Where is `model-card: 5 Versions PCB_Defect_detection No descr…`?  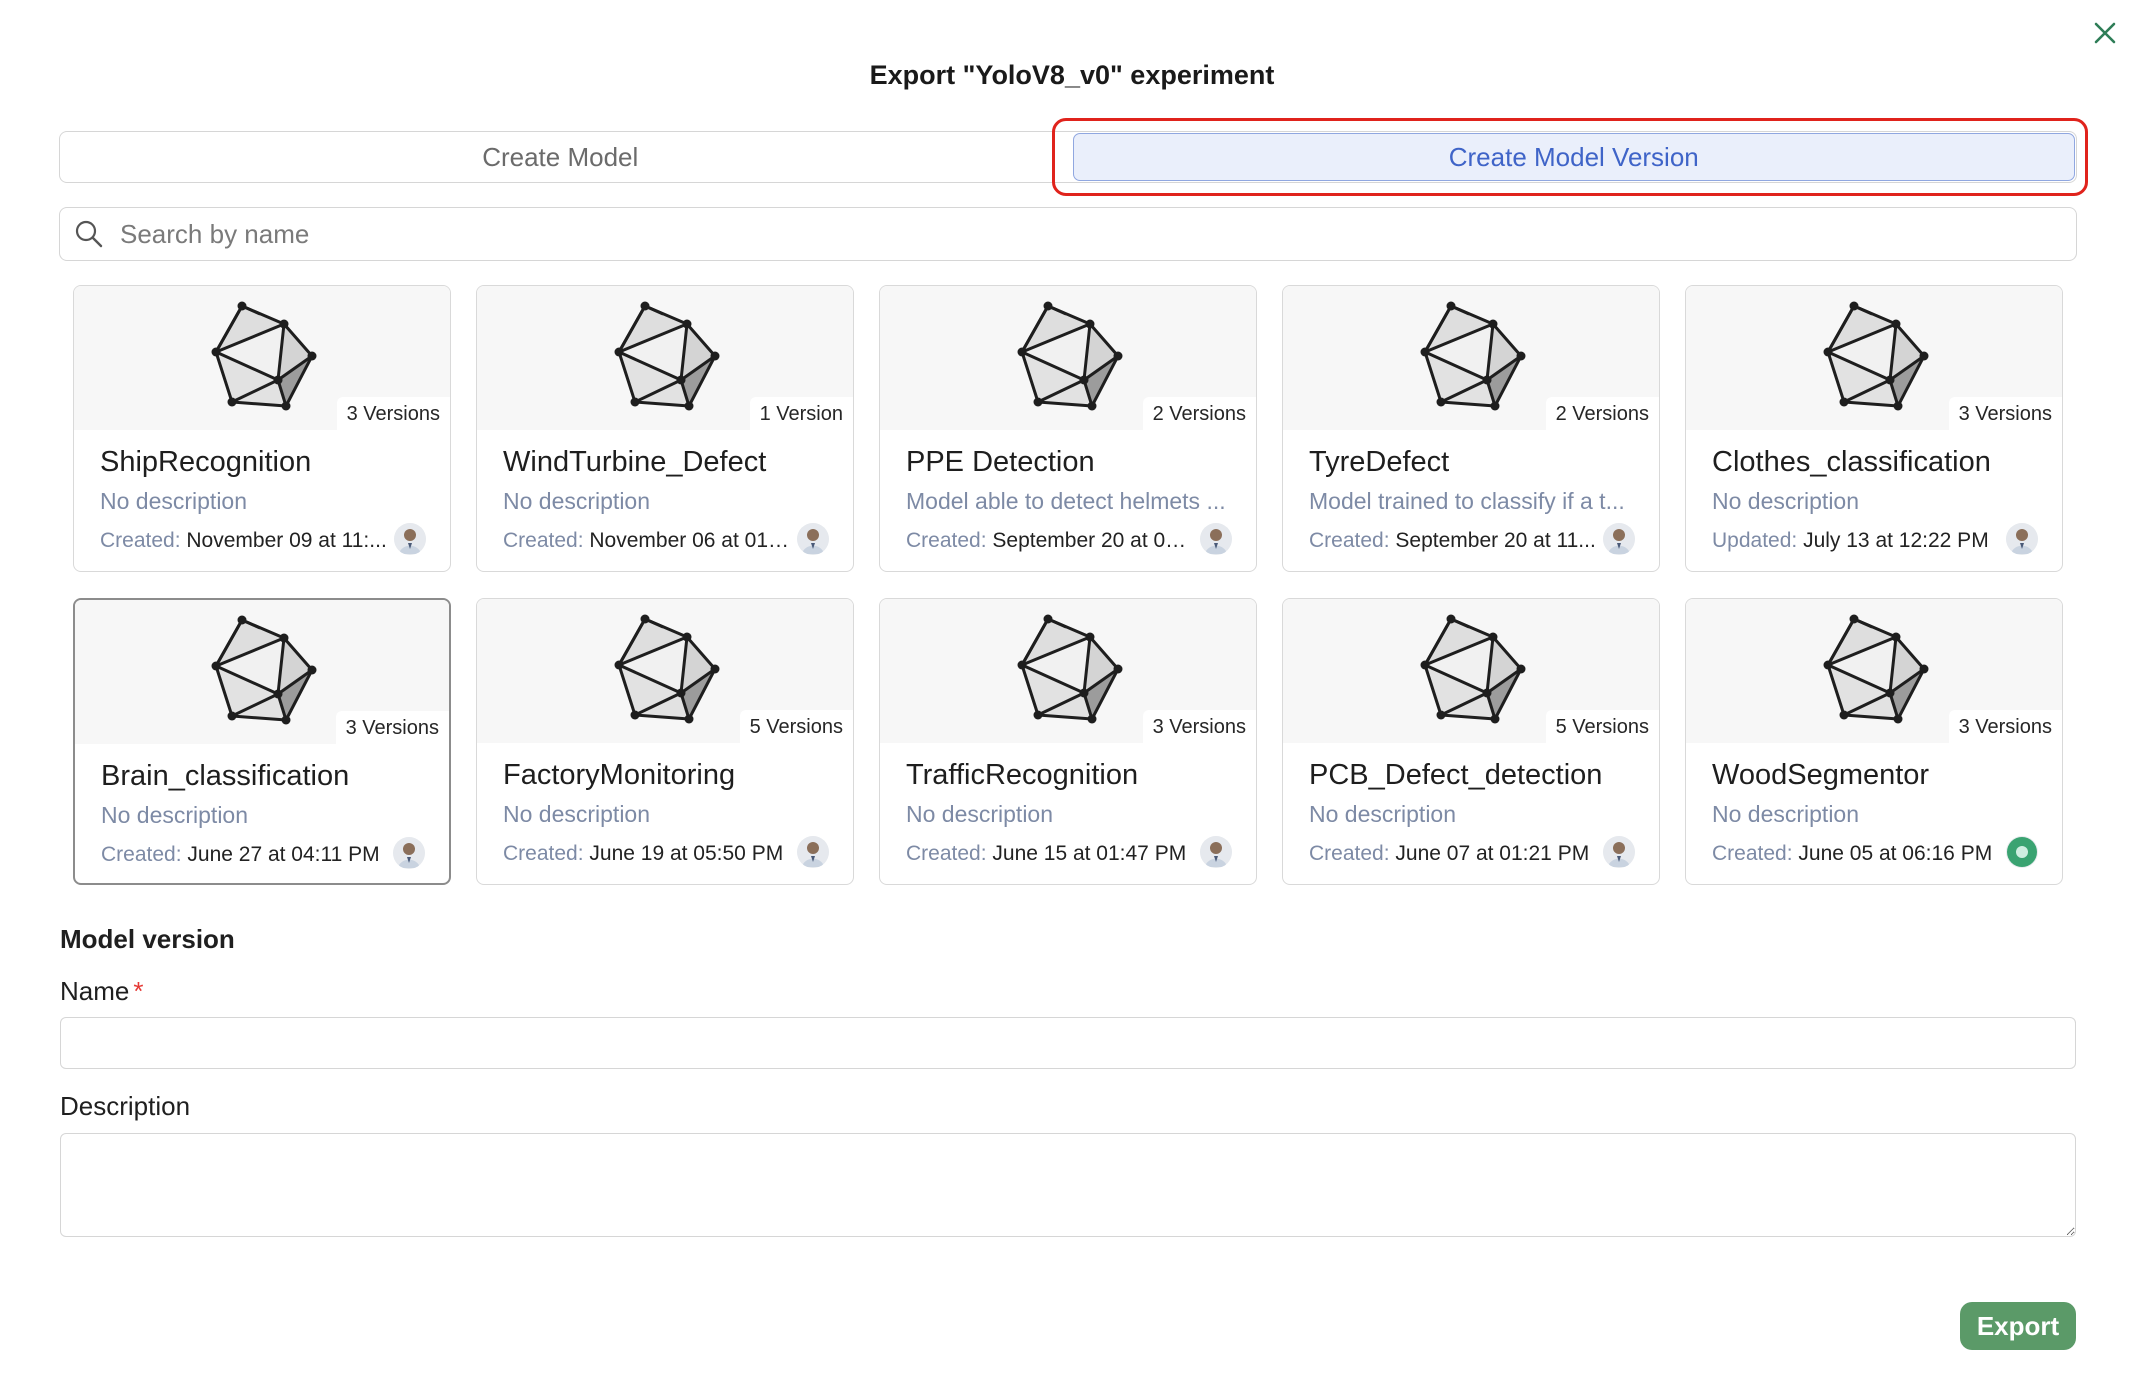 model-card: 5 Versions PCB_Defect_detection No descr… is located at coordinates (1471, 741).